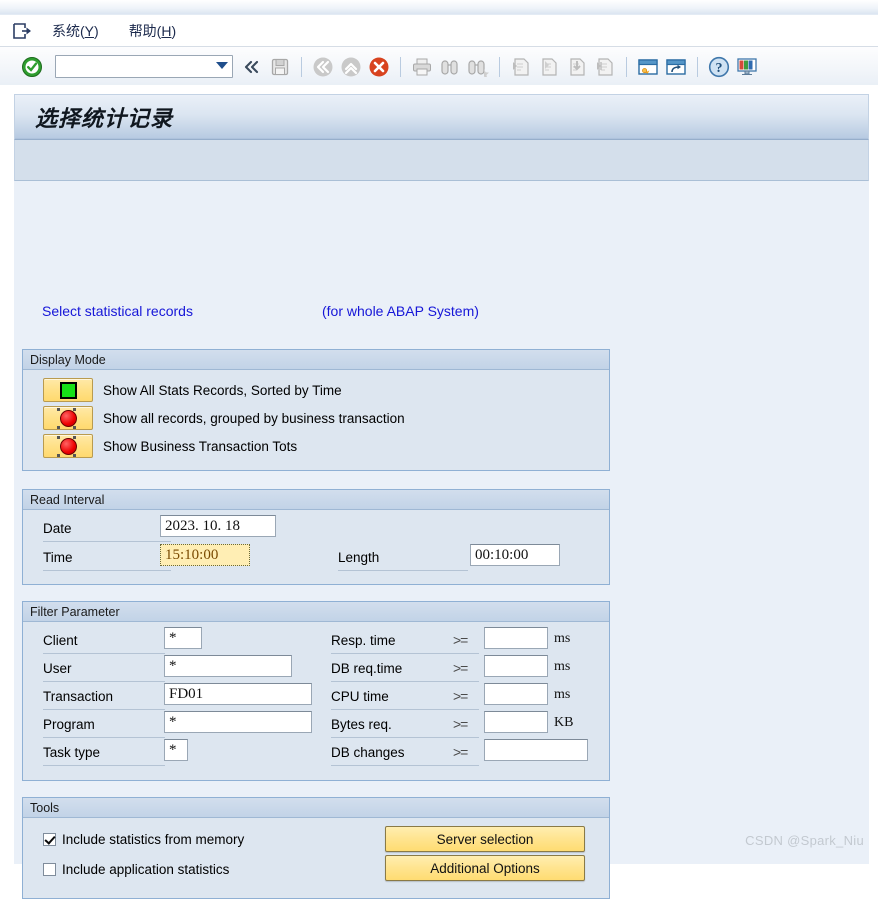 The width and height of the screenshot is (878, 899). What do you see at coordinates (441, 117) in the screenshot?
I see `screen-title-bar: 选择统计记录` at bounding box center [441, 117].